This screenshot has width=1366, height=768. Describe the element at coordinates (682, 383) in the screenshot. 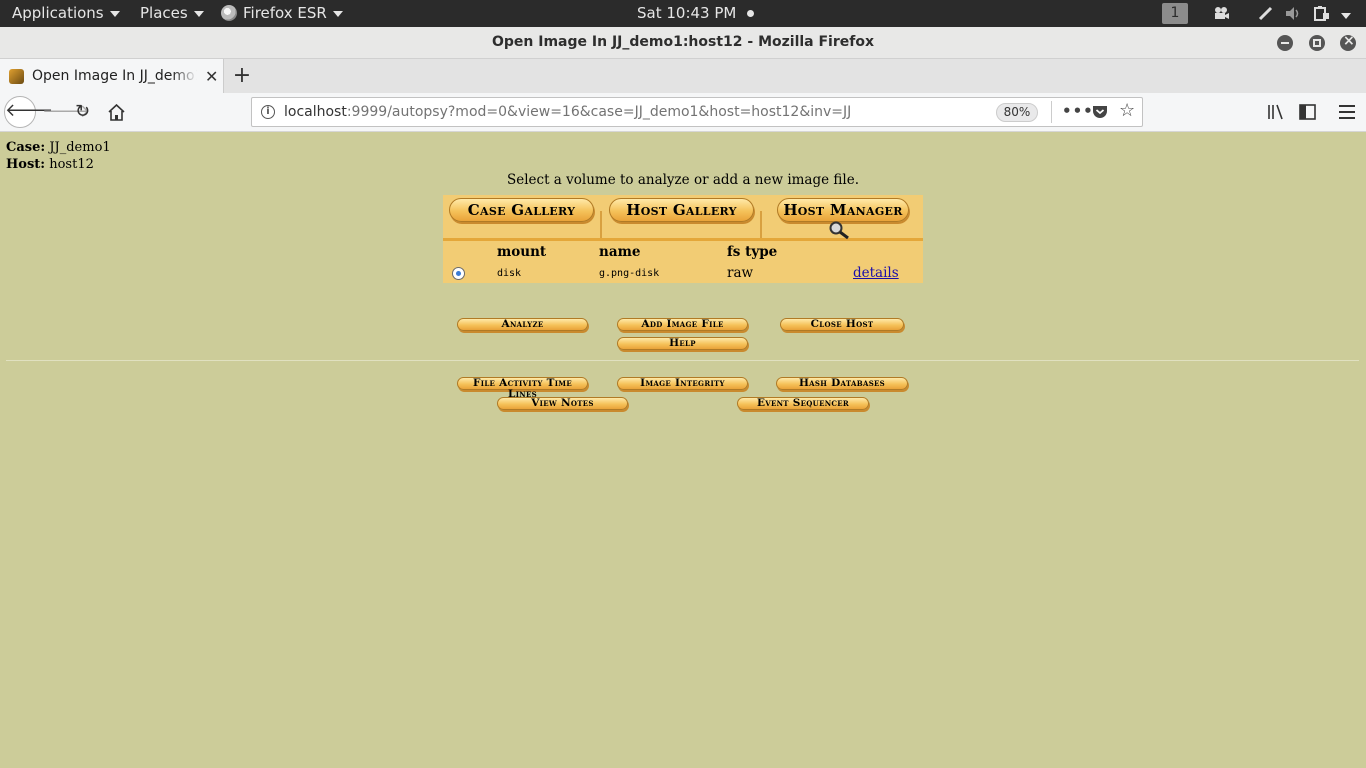

I see `image-integrity-button: Image Integrity` at that location.